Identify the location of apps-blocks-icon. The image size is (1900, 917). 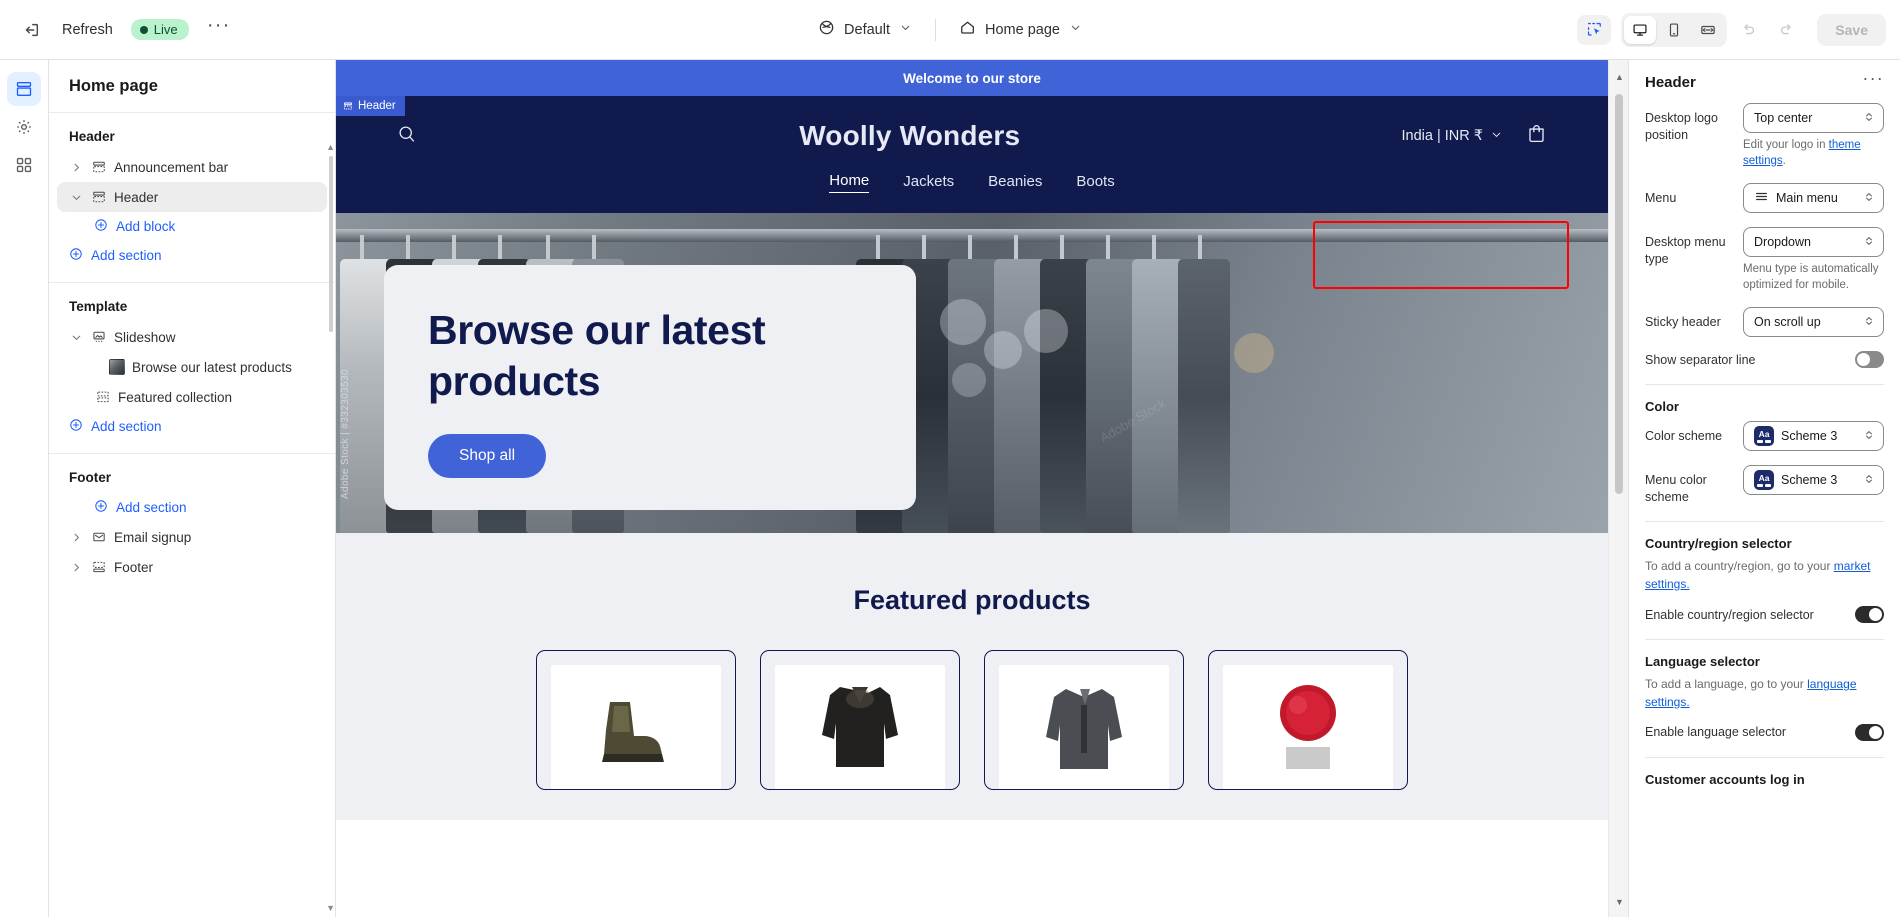
(24, 165).